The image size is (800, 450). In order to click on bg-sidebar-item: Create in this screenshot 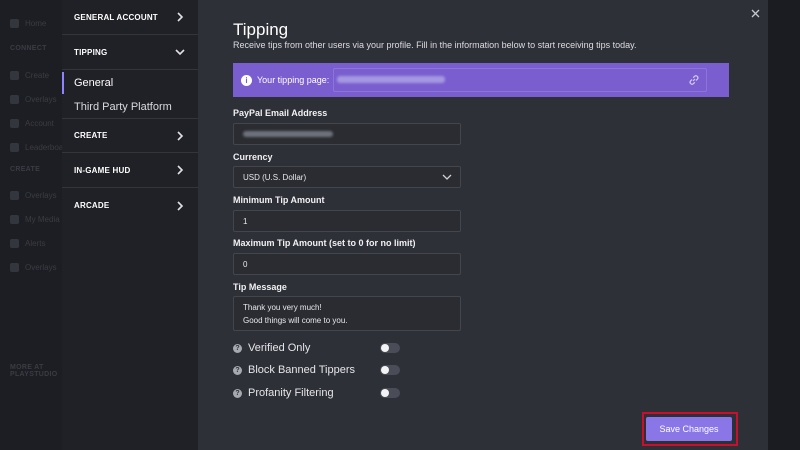, I will do `click(29, 75)`.